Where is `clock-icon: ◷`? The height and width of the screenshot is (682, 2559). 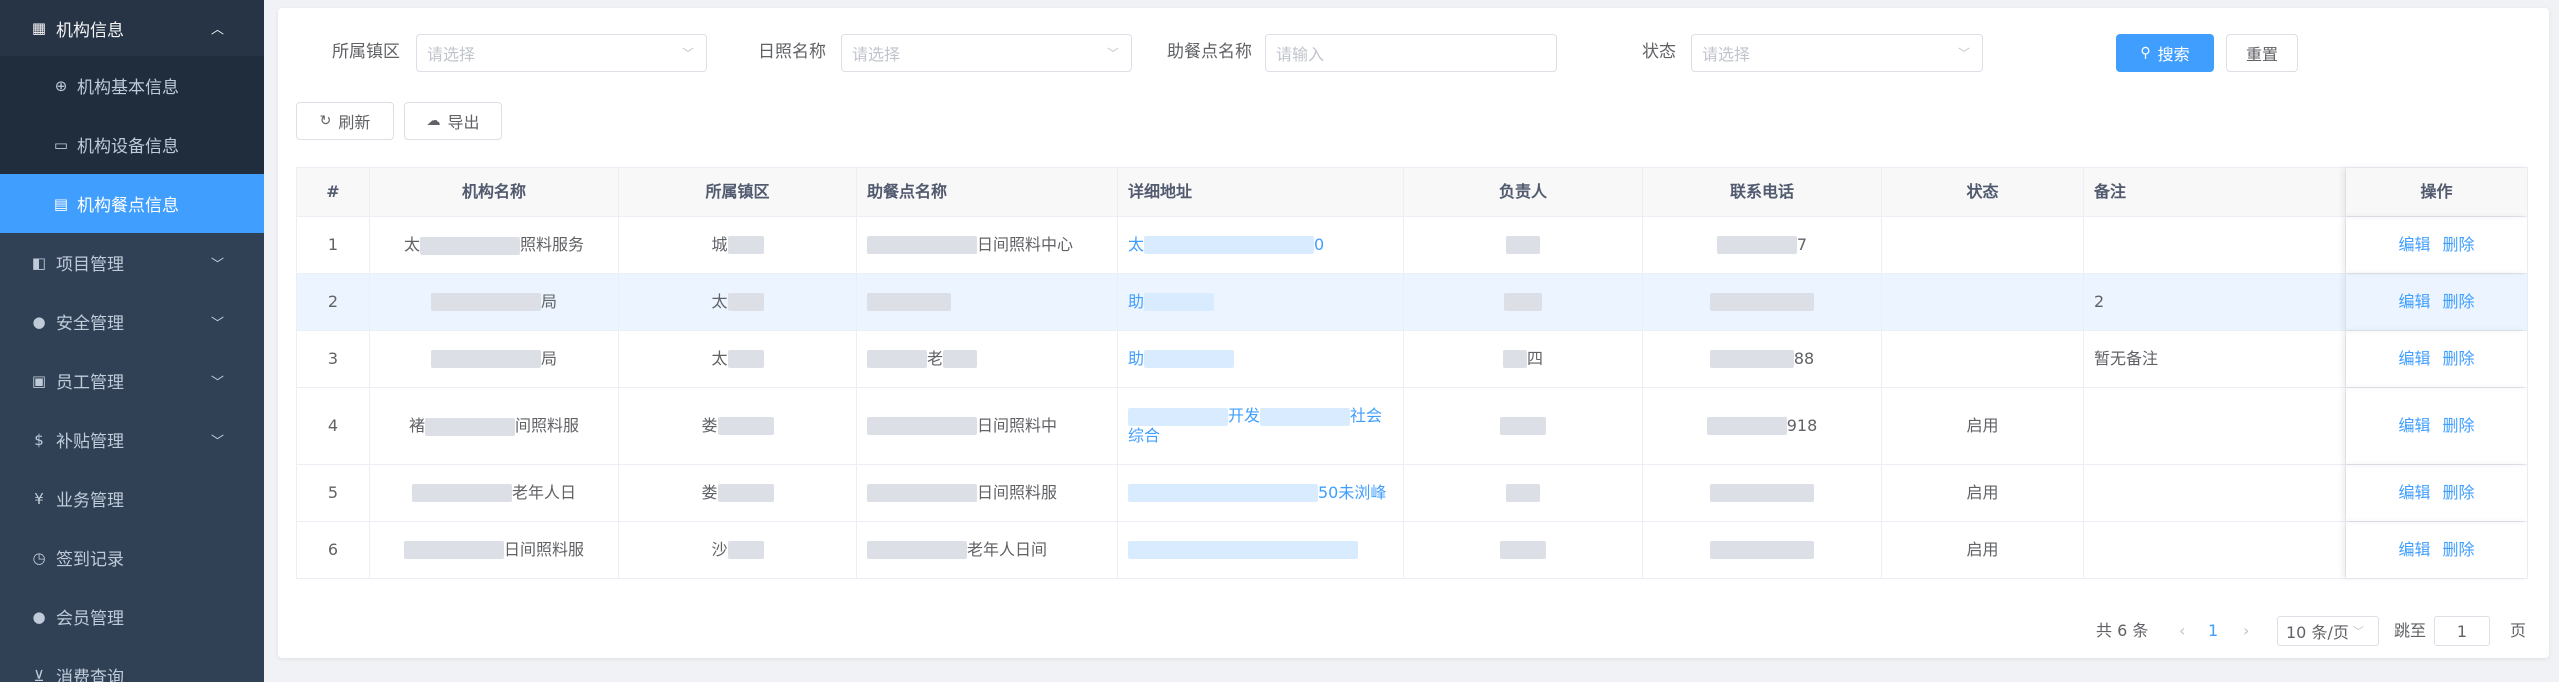 clock-icon: ◷ is located at coordinates (39, 557).